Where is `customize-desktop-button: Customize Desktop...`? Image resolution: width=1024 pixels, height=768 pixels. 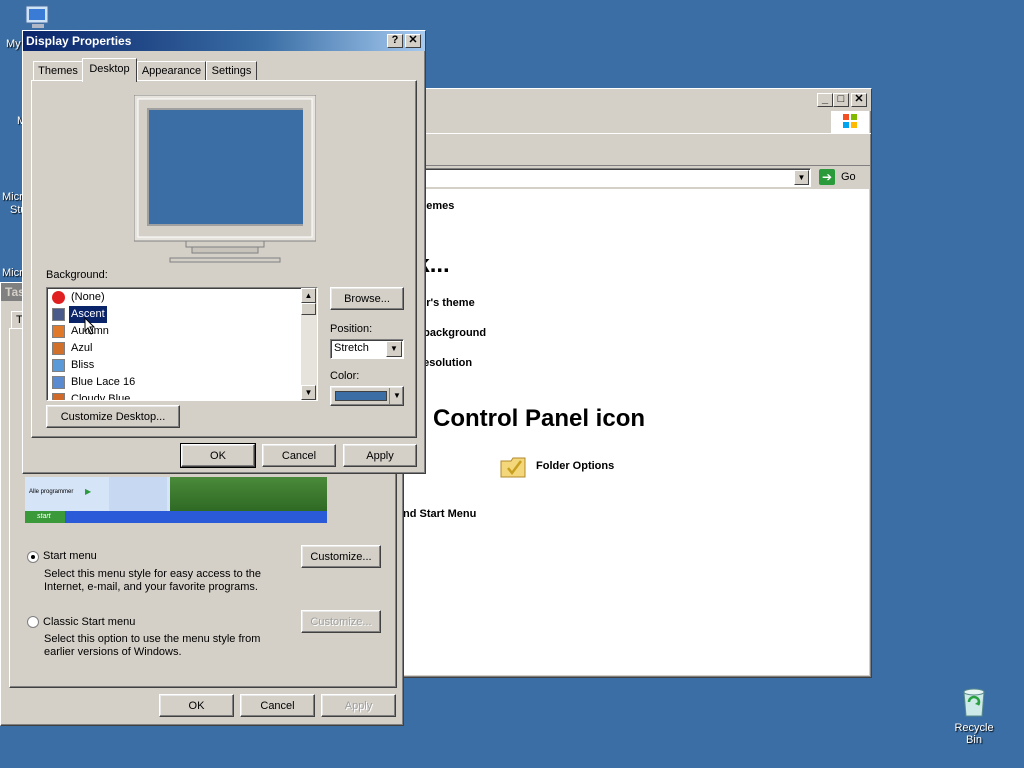 customize-desktop-button: Customize Desktop... is located at coordinates (113, 416).